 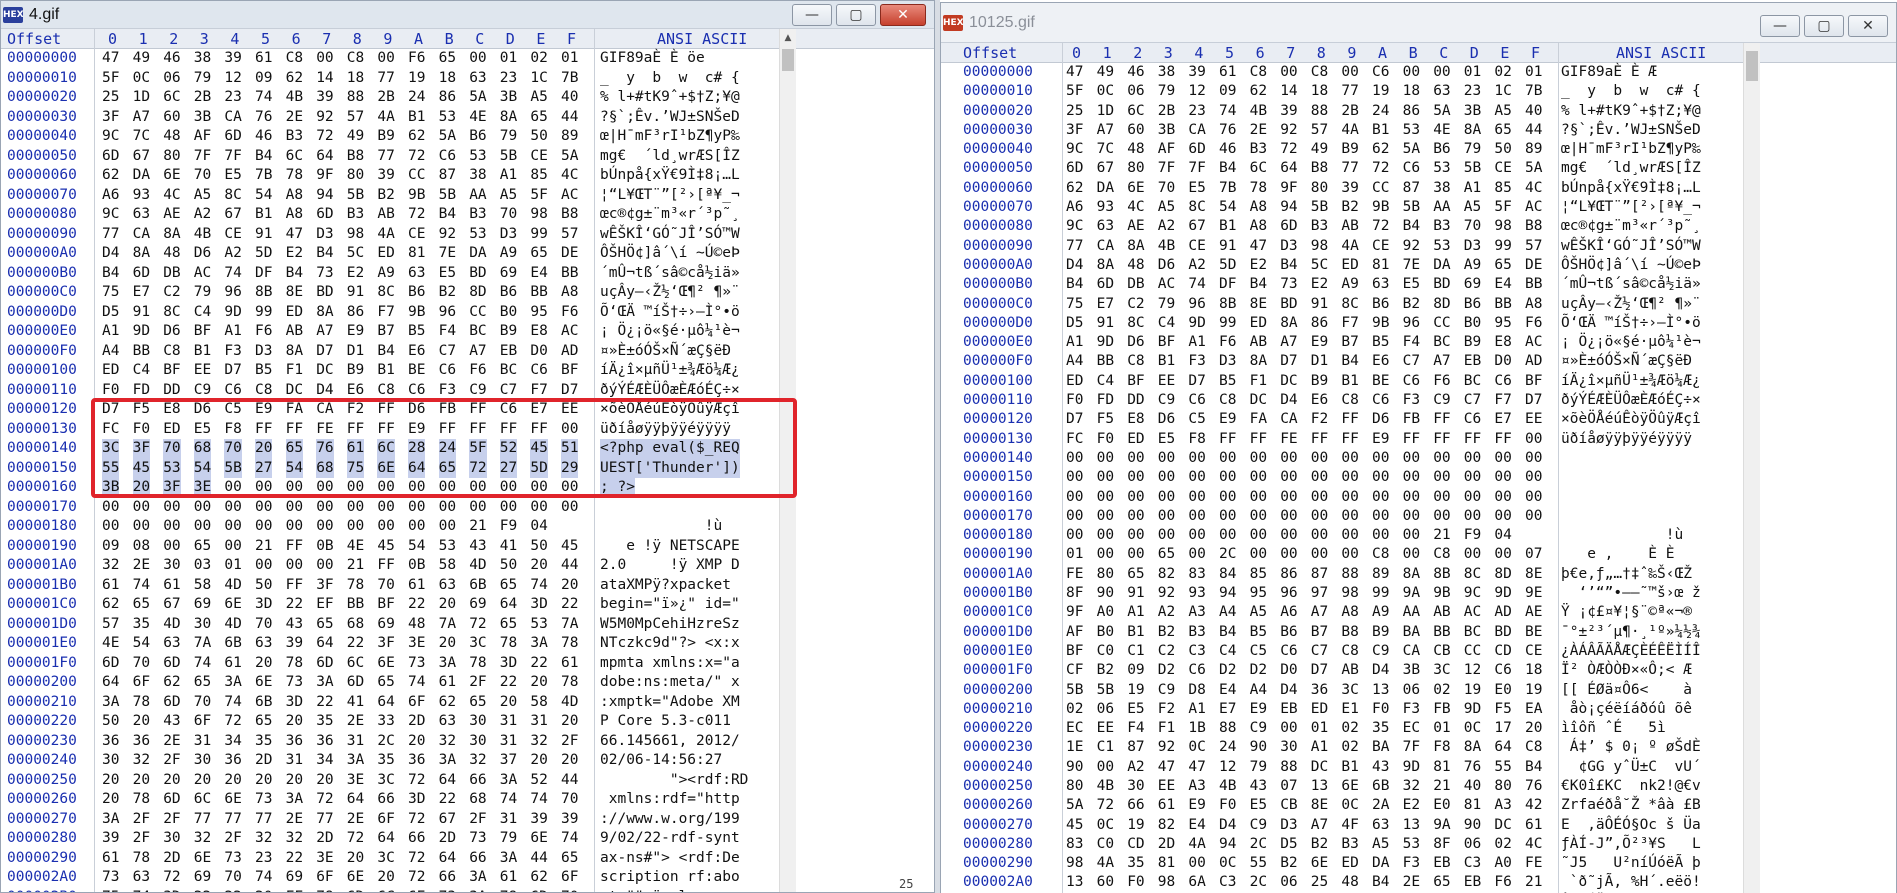 What do you see at coordinates (1381, 168) in the screenshot?
I see `hex-byte: 72` at bounding box center [1381, 168].